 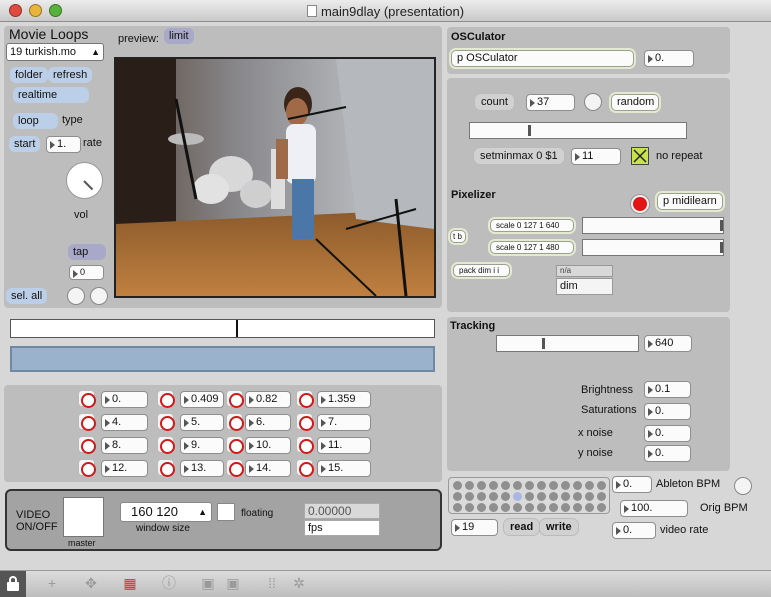 What do you see at coordinates (179, 36) in the screenshot?
I see `limit-button: limit` at bounding box center [179, 36].